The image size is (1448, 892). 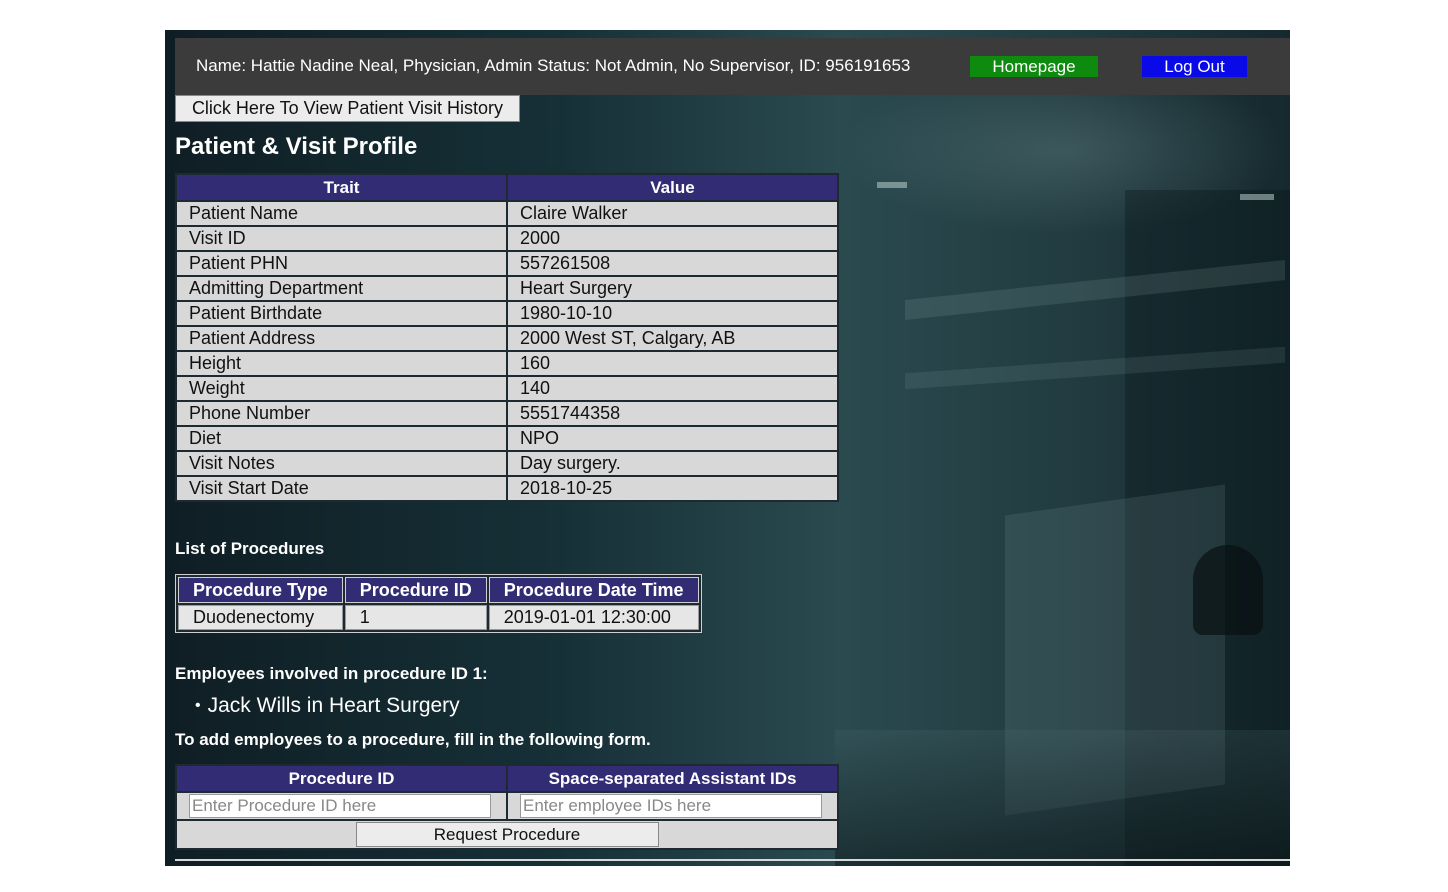 I want to click on request-procedure-button: Request Procedure, so click(x=507, y=834).